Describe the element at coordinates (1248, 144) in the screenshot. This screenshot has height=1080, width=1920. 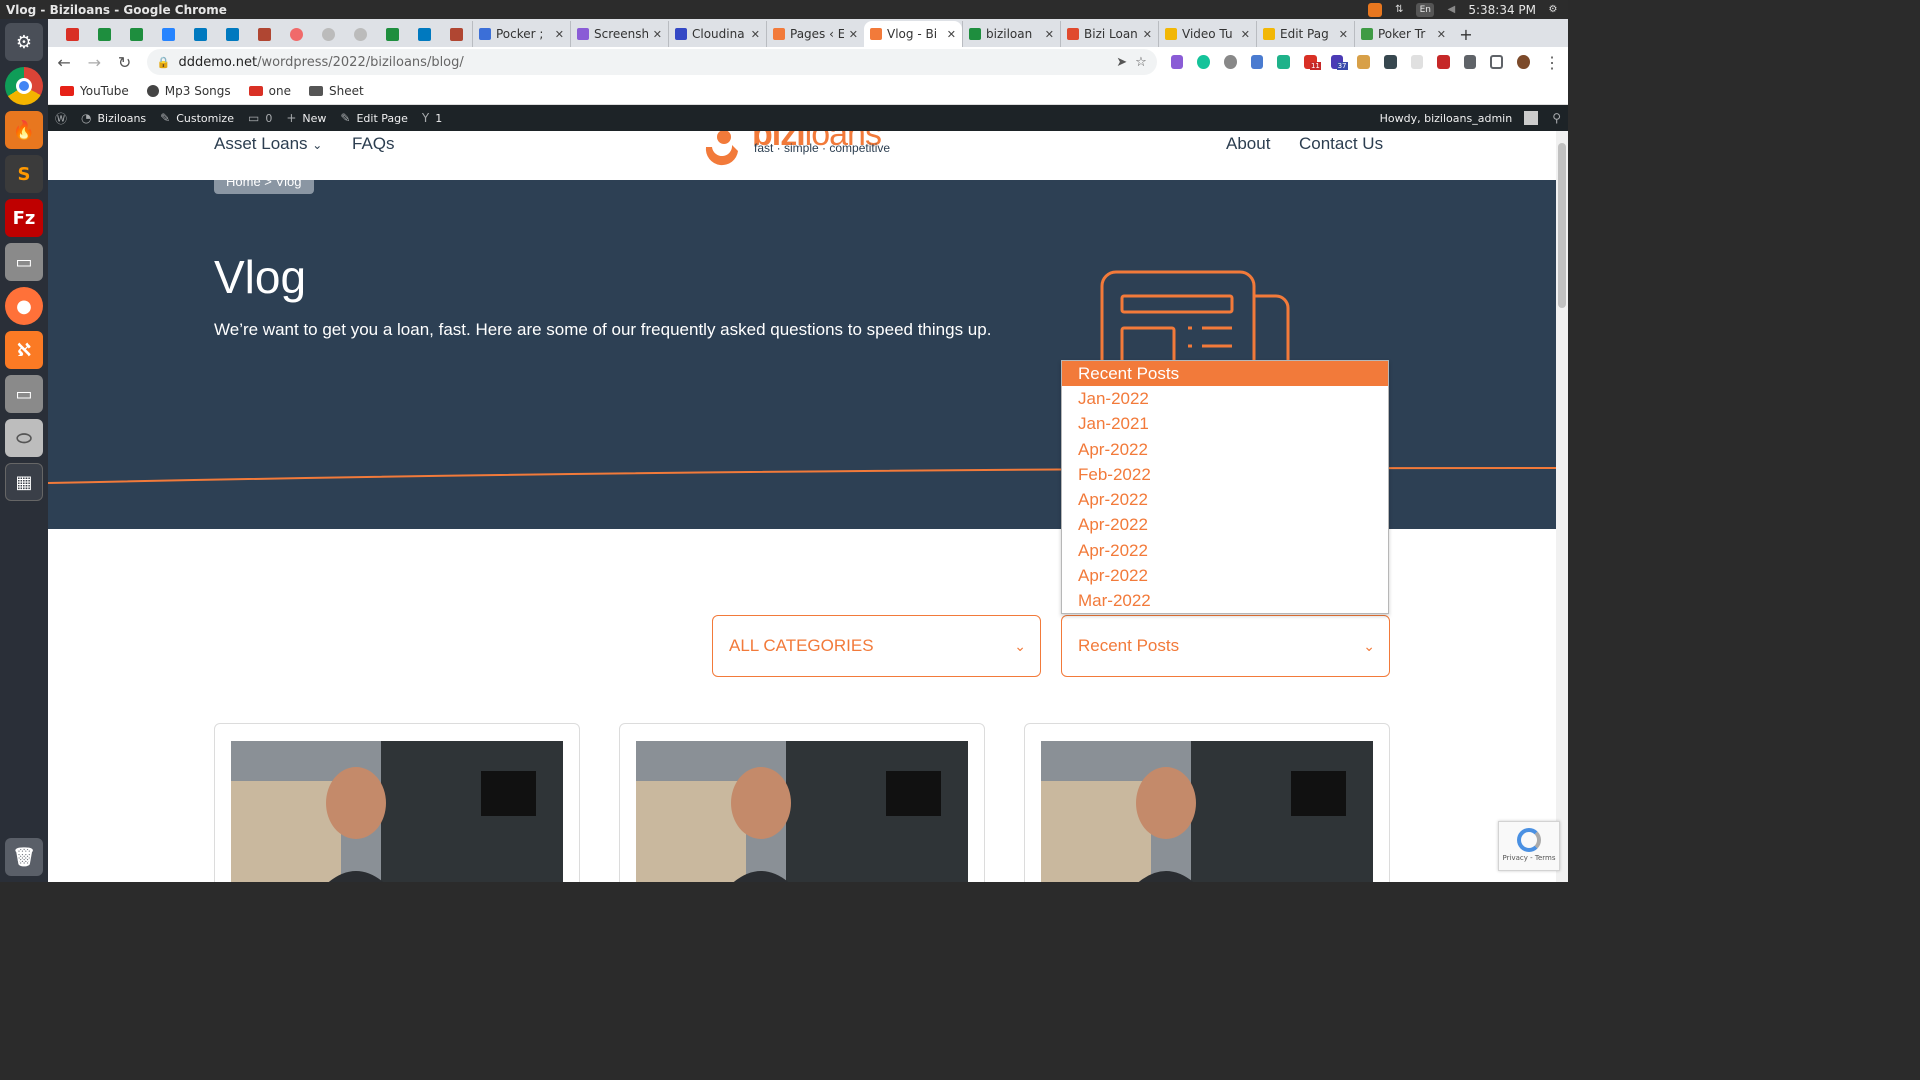
I see `nav-about: About` at that location.